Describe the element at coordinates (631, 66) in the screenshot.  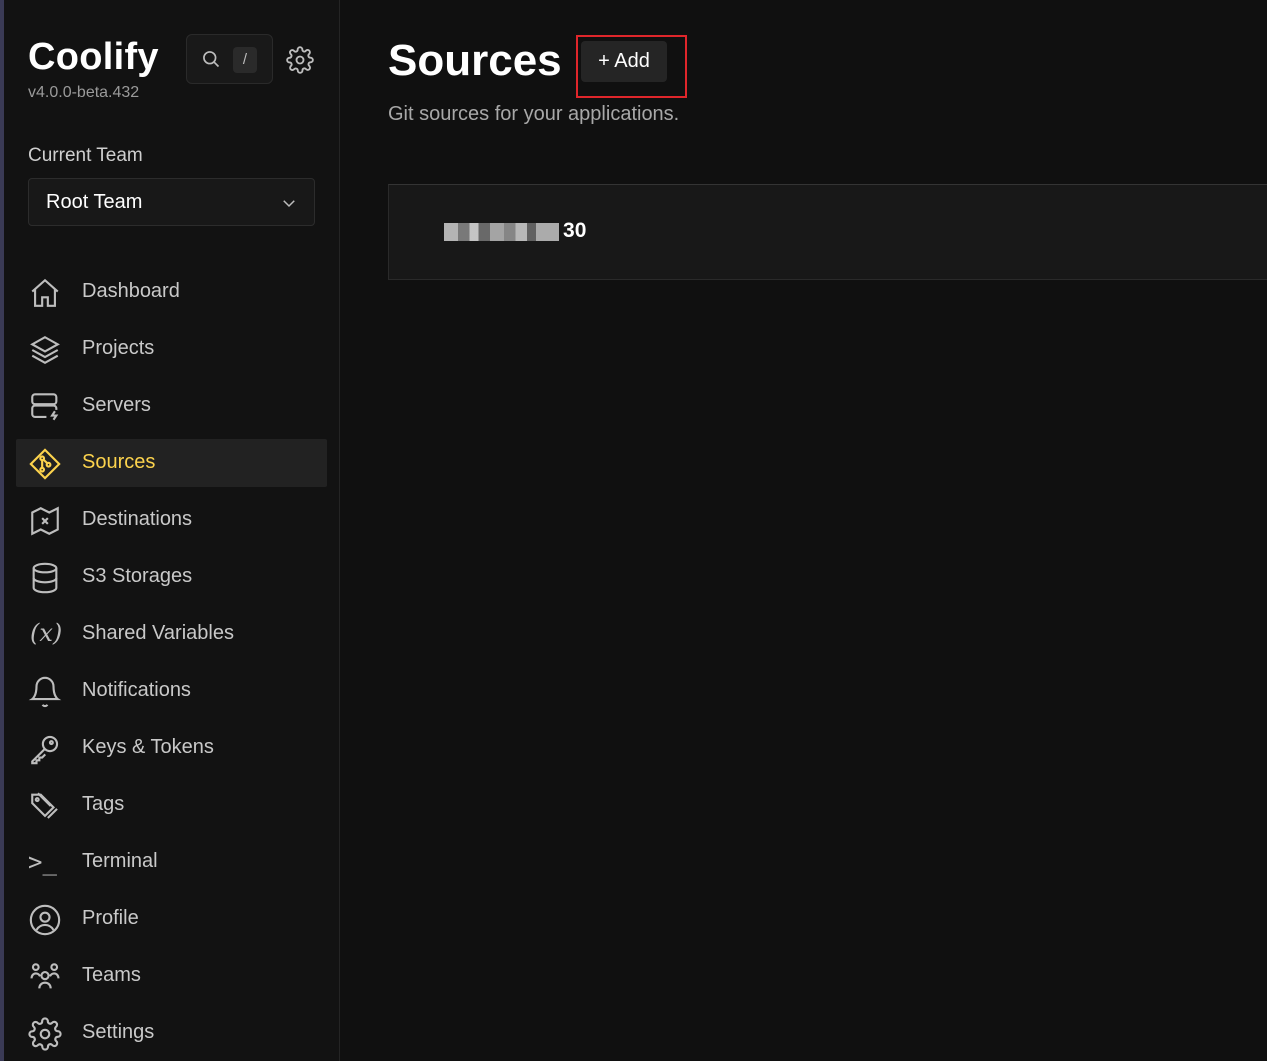
I see `highlight-box` at that location.